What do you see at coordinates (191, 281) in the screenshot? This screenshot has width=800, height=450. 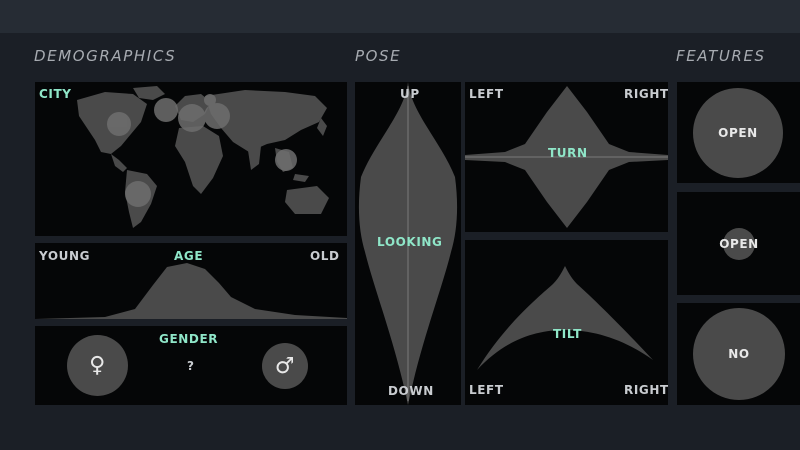 I see `age-panel: YOUNG AGE OLD` at bounding box center [191, 281].